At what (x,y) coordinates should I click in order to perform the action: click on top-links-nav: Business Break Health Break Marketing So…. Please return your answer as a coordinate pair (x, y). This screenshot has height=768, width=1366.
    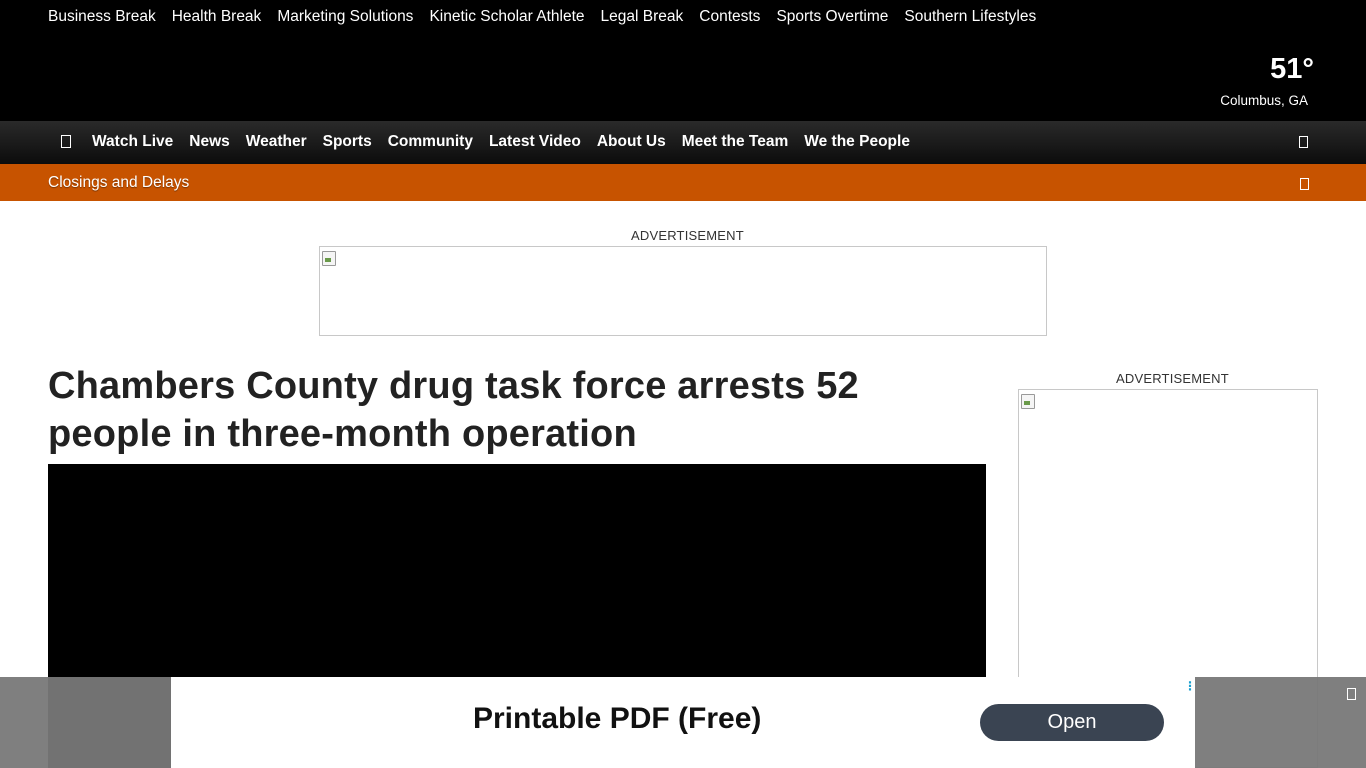
    Looking at the image, I should click on (550, 17).